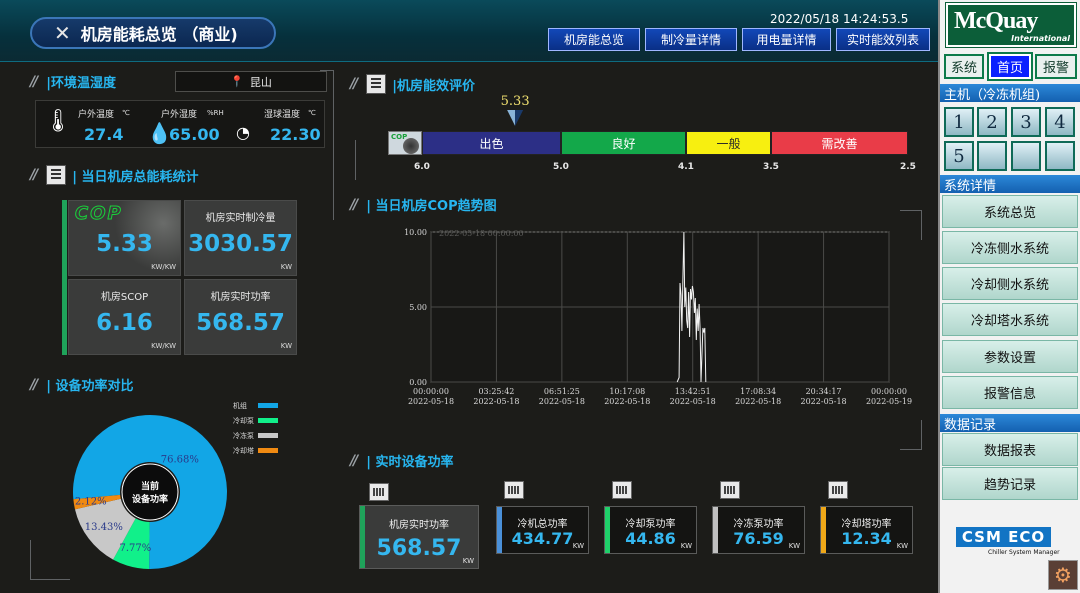 This screenshot has width=1080, height=593. What do you see at coordinates (959, 156) in the screenshot?
I see `chiller-unit-button: 5` at bounding box center [959, 156].